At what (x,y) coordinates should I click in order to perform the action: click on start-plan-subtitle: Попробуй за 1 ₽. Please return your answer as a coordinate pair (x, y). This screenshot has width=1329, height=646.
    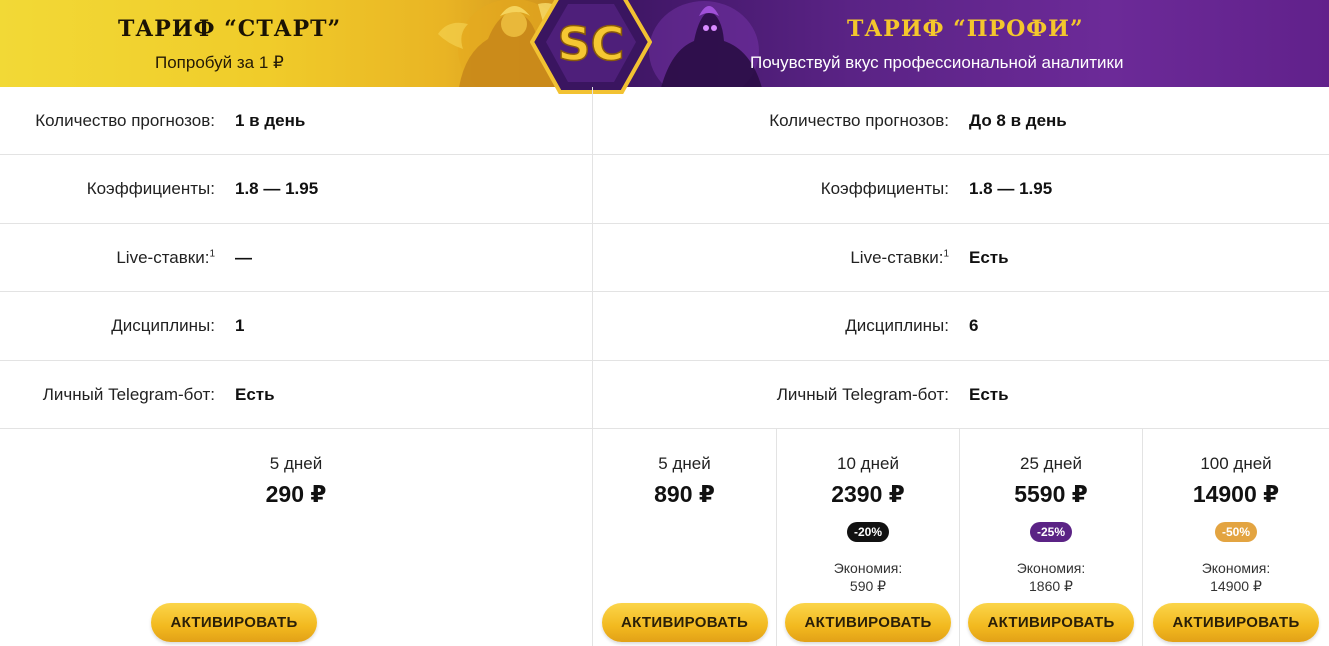
    Looking at the image, I should click on (219, 62).